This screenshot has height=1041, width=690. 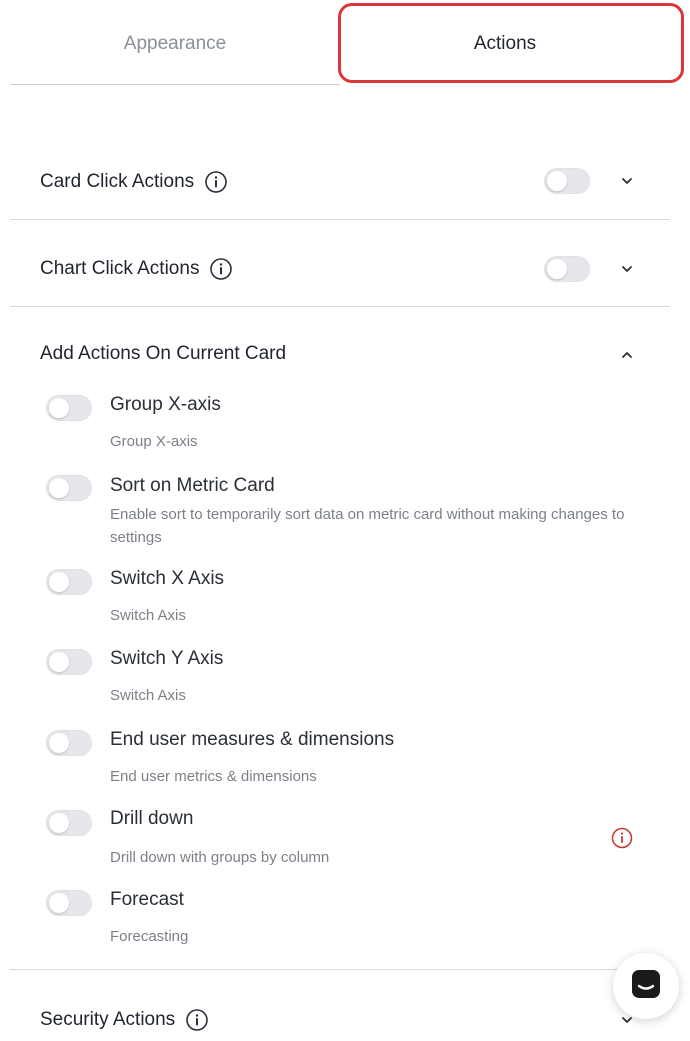 What do you see at coordinates (120, 268) in the screenshot?
I see `section-title: Chart Click Actions` at bounding box center [120, 268].